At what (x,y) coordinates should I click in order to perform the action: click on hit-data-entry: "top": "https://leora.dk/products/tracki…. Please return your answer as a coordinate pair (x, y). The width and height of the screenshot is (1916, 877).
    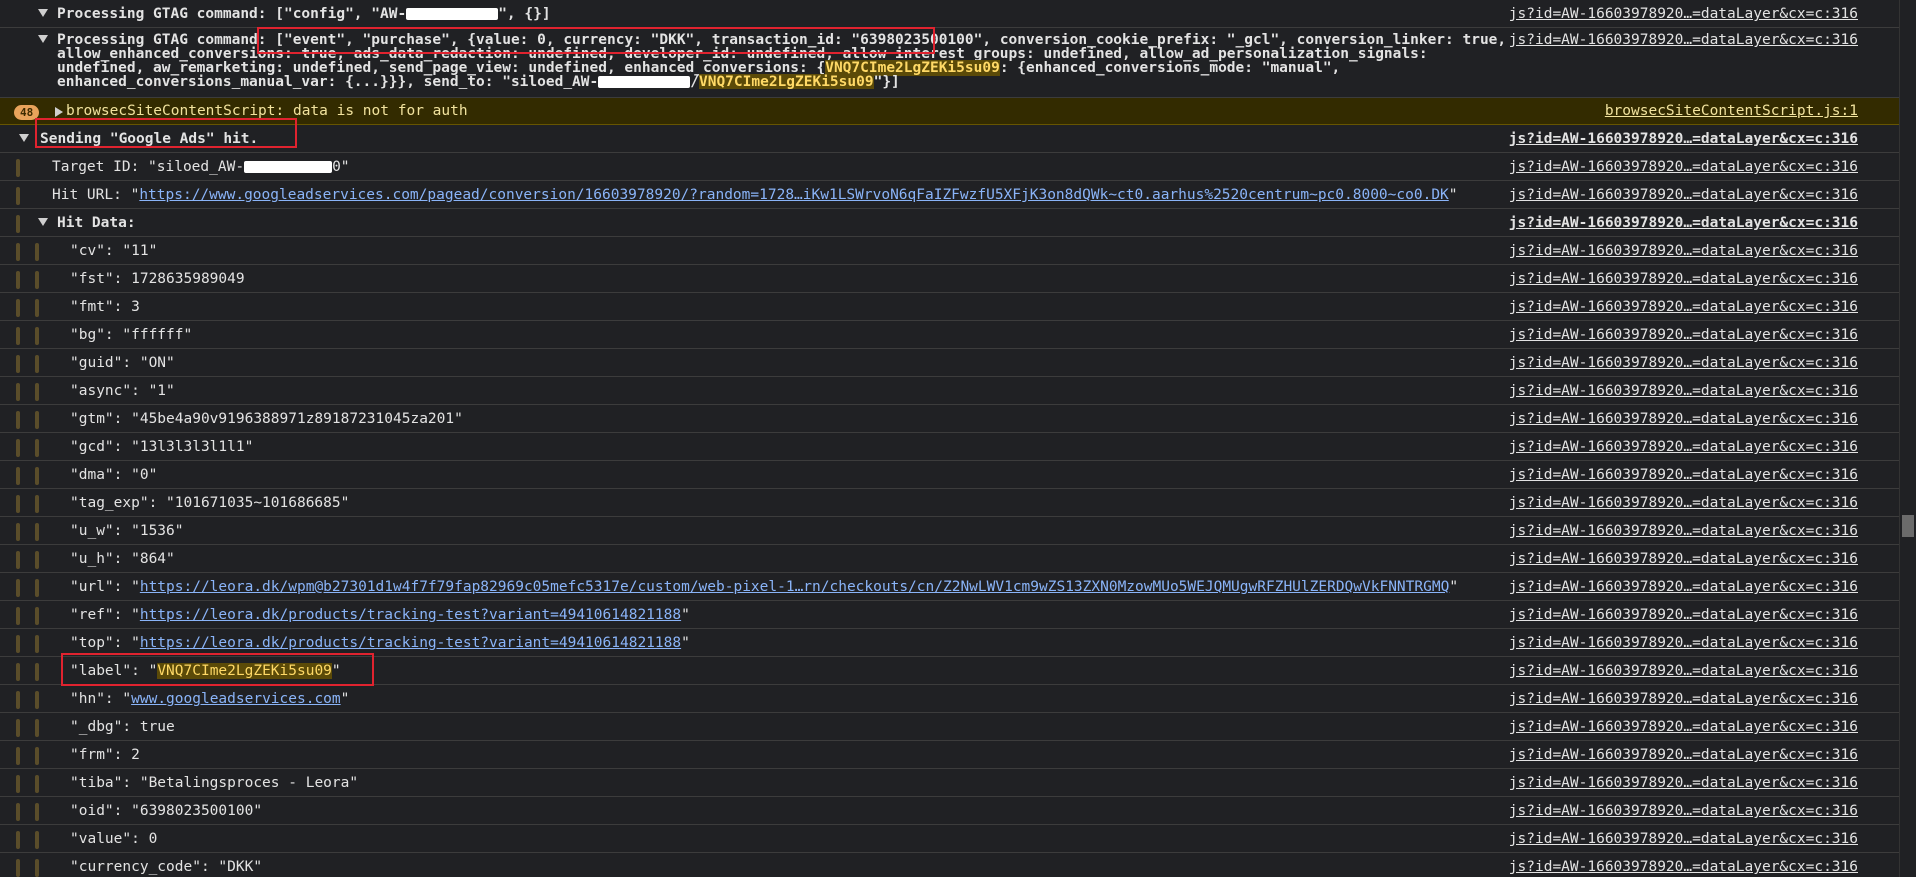
    Looking at the image, I should click on (380, 643).